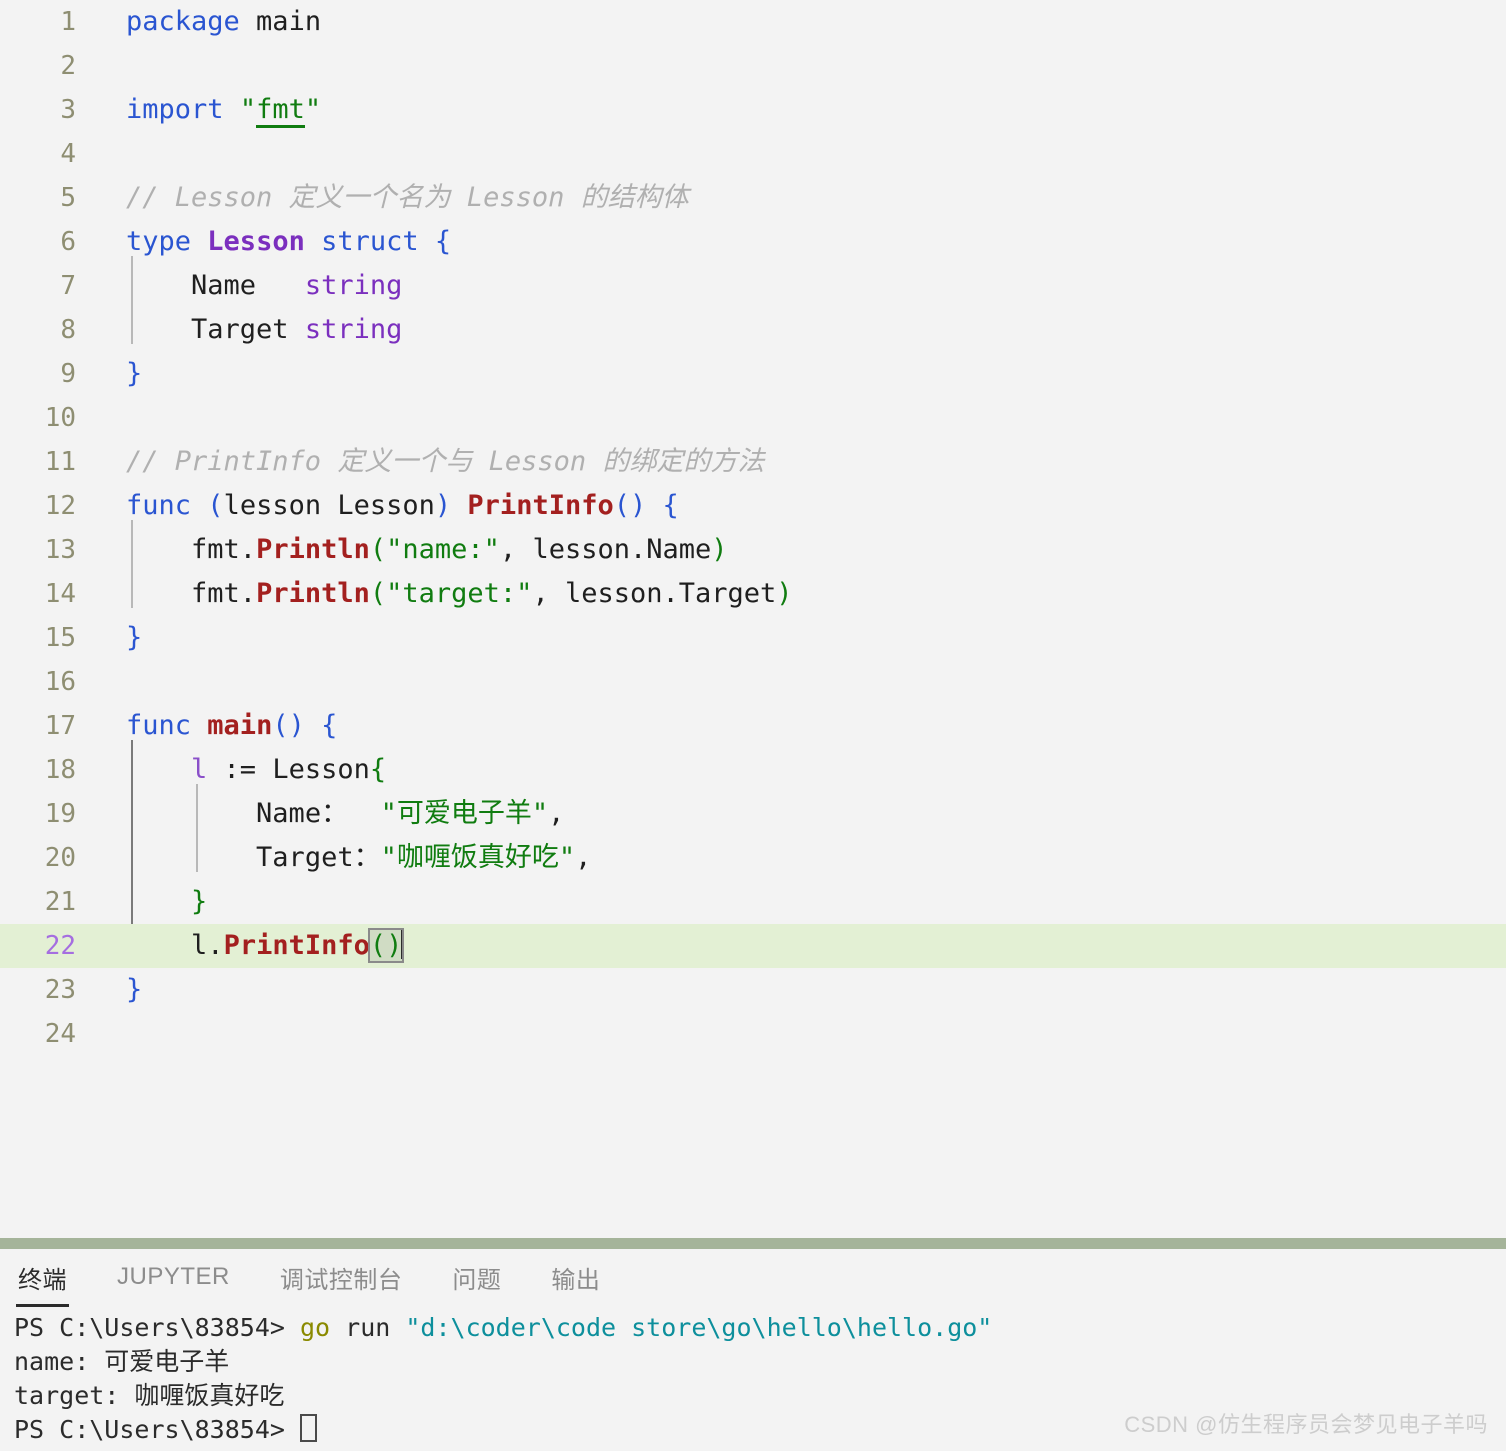  What do you see at coordinates (60, 814) in the screenshot?
I see `line-number: 19` at bounding box center [60, 814].